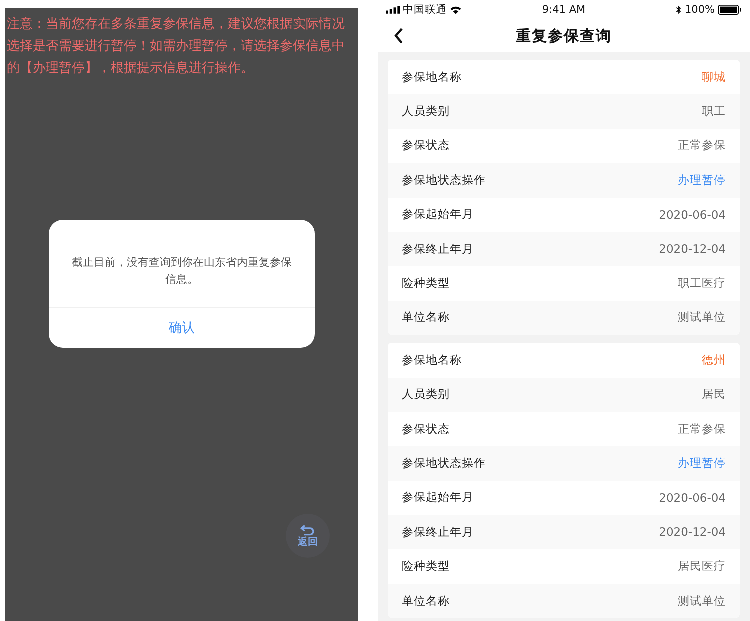 The image size is (750, 621). Describe the element at coordinates (182, 328) in the screenshot. I see `confirm-button: 确认` at that location.